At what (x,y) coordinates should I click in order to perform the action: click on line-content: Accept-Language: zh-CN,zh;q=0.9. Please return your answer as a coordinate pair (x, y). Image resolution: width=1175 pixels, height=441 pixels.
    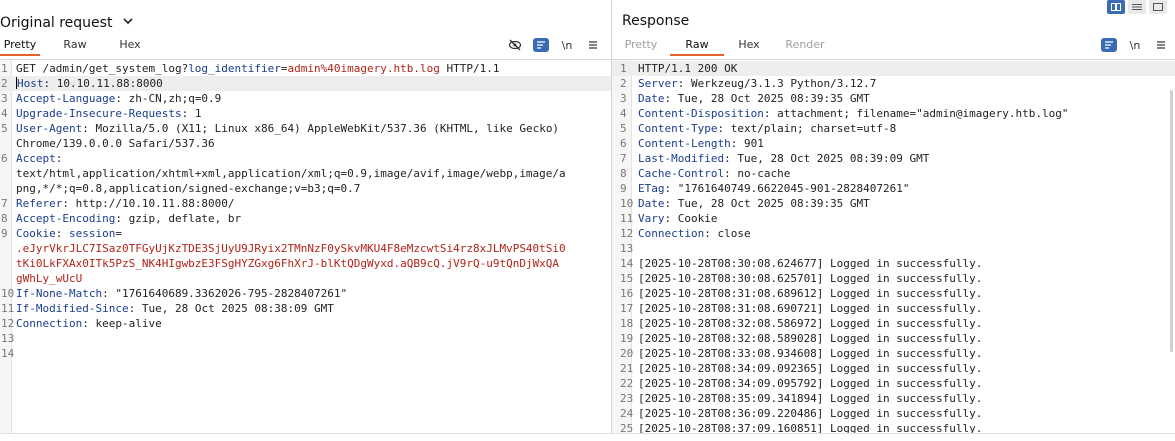
    Looking at the image, I should click on (118, 98).